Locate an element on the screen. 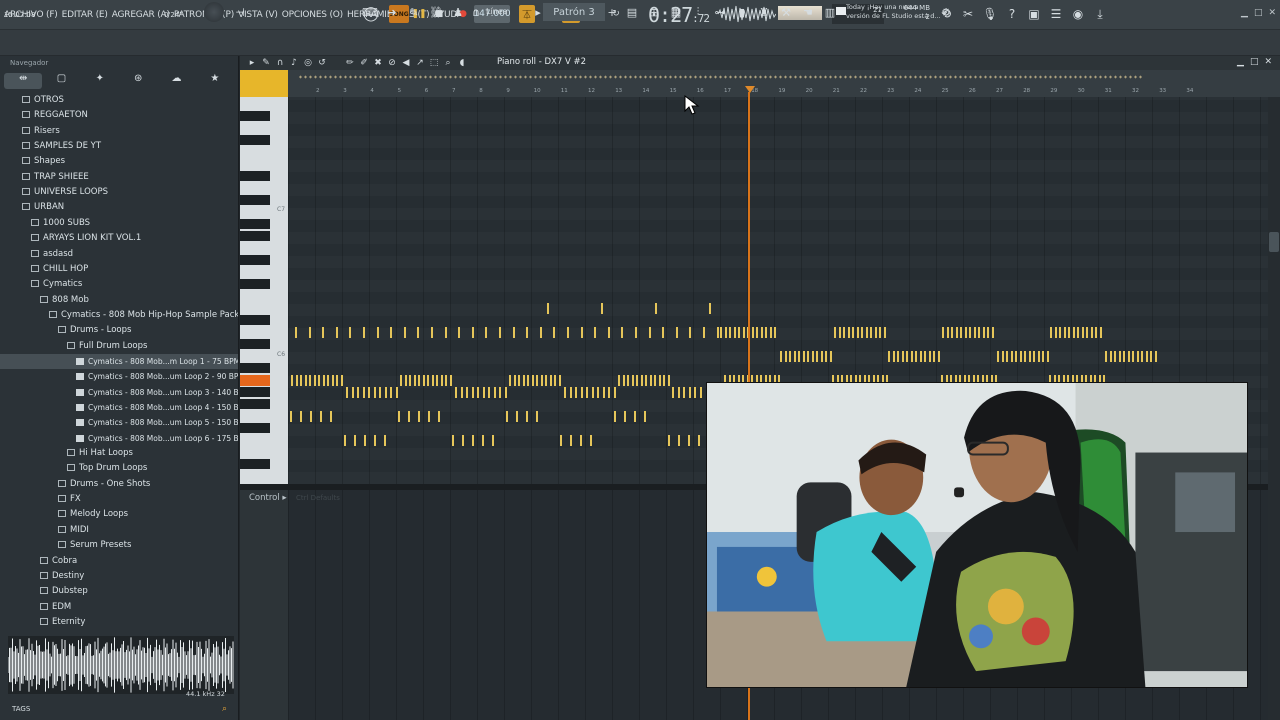 Image resolution: width=1280 pixels, height=720 pixels. browser-tab-cloud: ☁ is located at coordinates (176, 81).